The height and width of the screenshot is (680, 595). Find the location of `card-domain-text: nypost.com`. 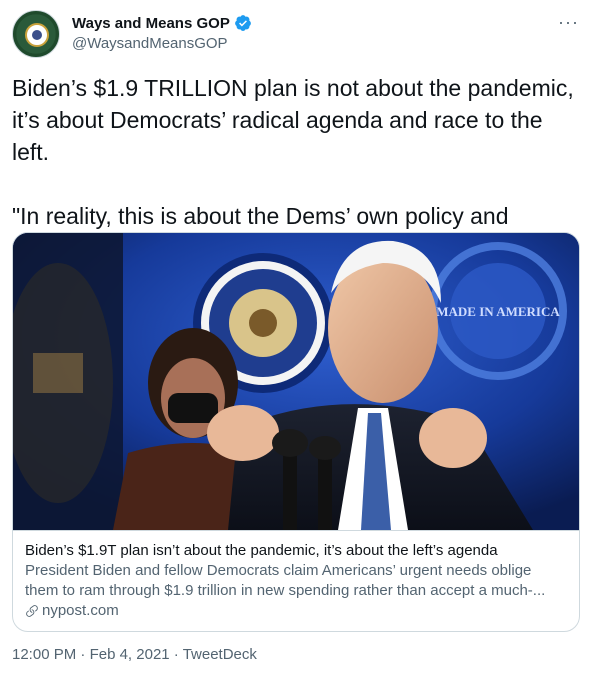

card-domain-text: nypost.com is located at coordinates (80, 611).